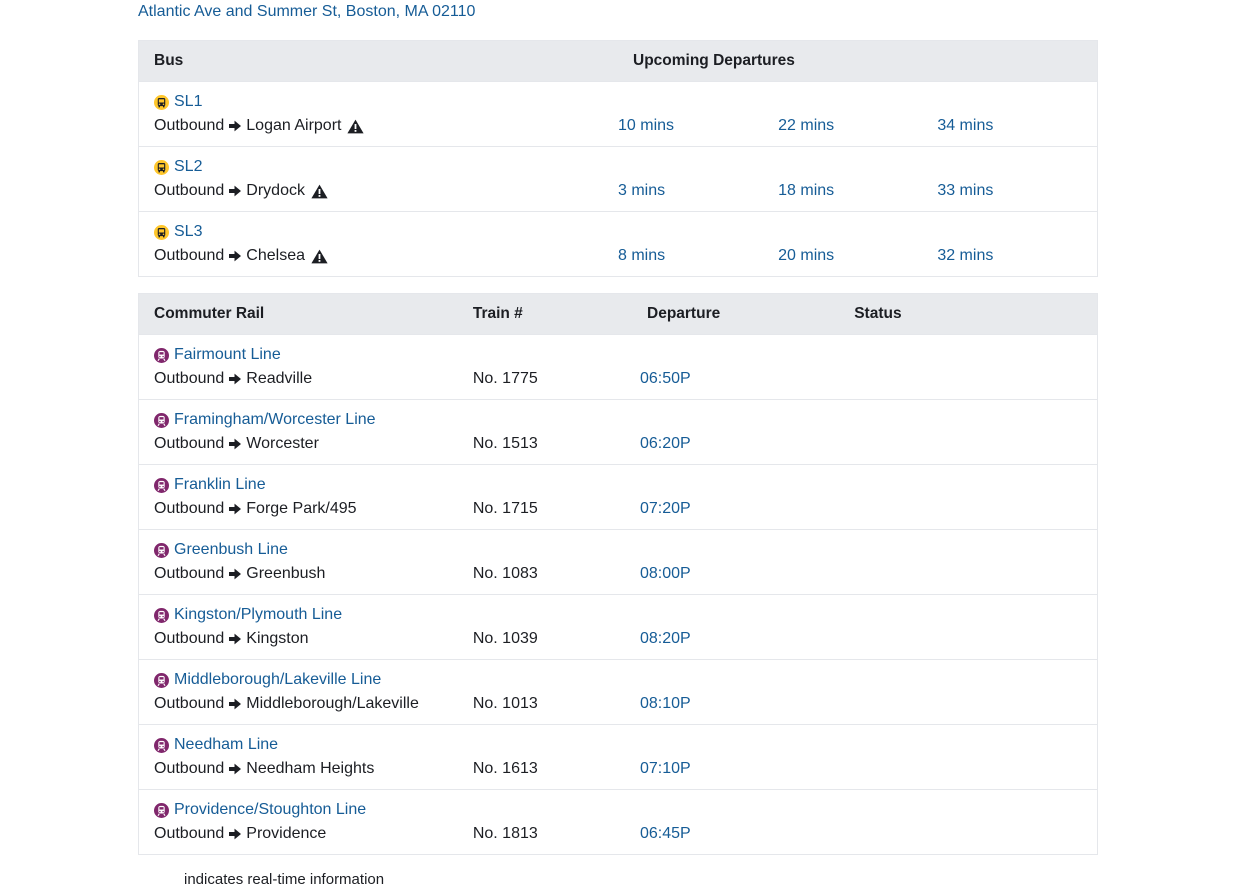 The height and width of the screenshot is (894, 1236). I want to click on departure-cell: 22 mins, so click(858, 114).